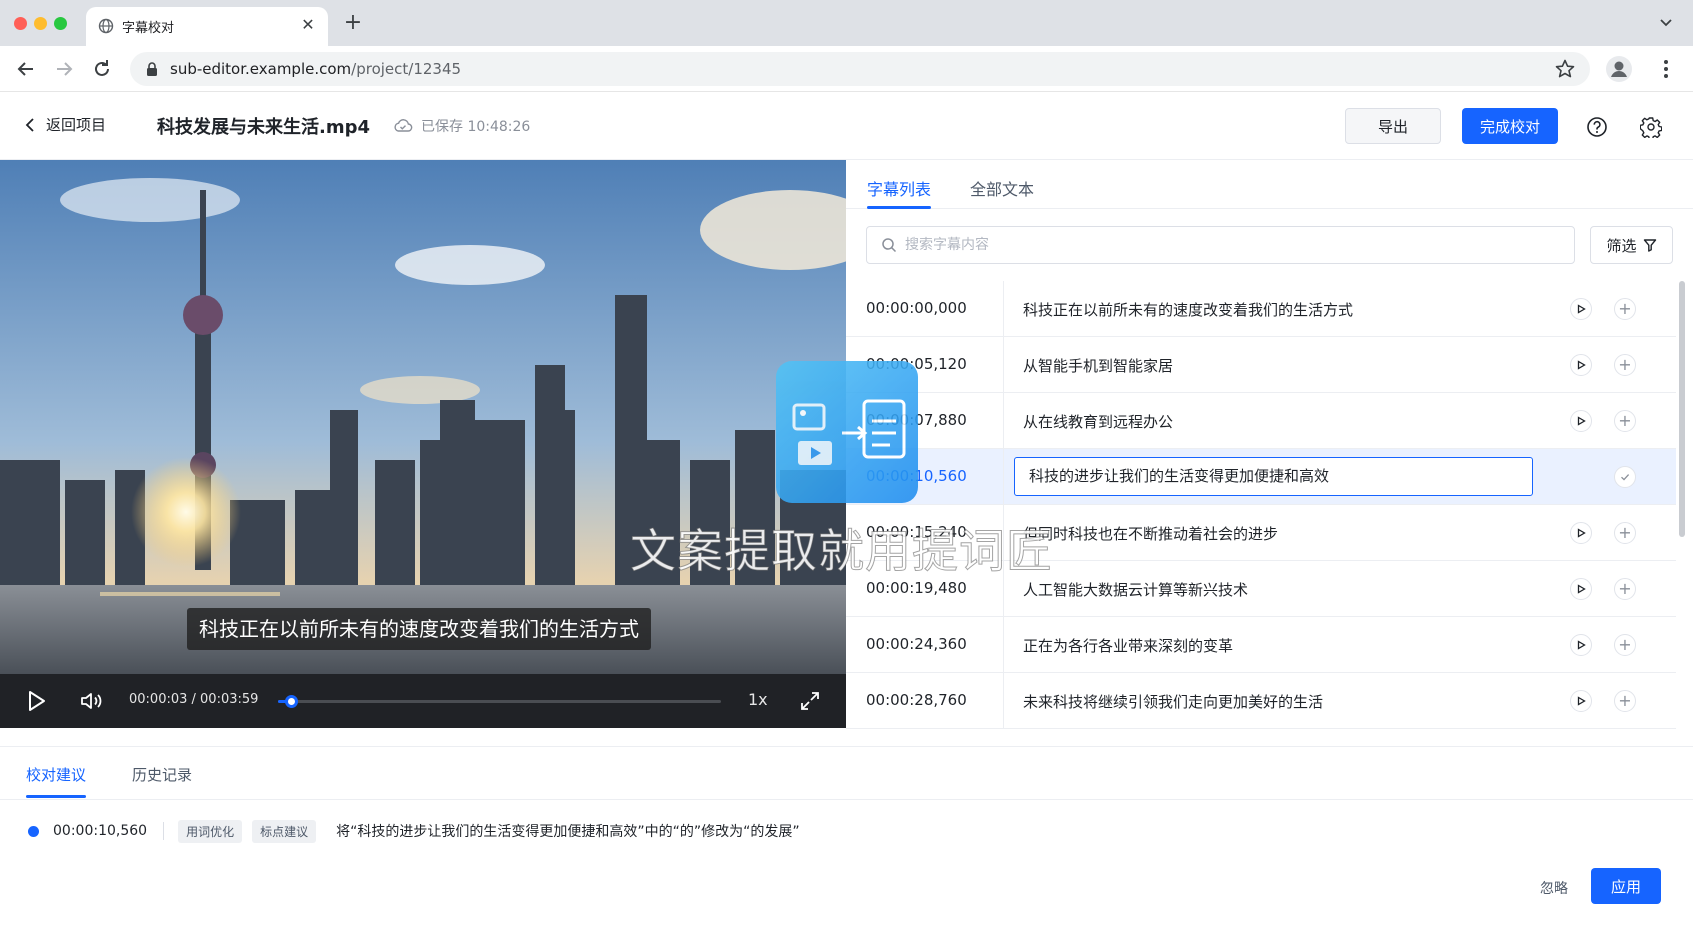 The width and height of the screenshot is (1693, 929). What do you see at coordinates (1565, 69) in the screenshot?
I see `bookmark-star-icon` at bounding box center [1565, 69].